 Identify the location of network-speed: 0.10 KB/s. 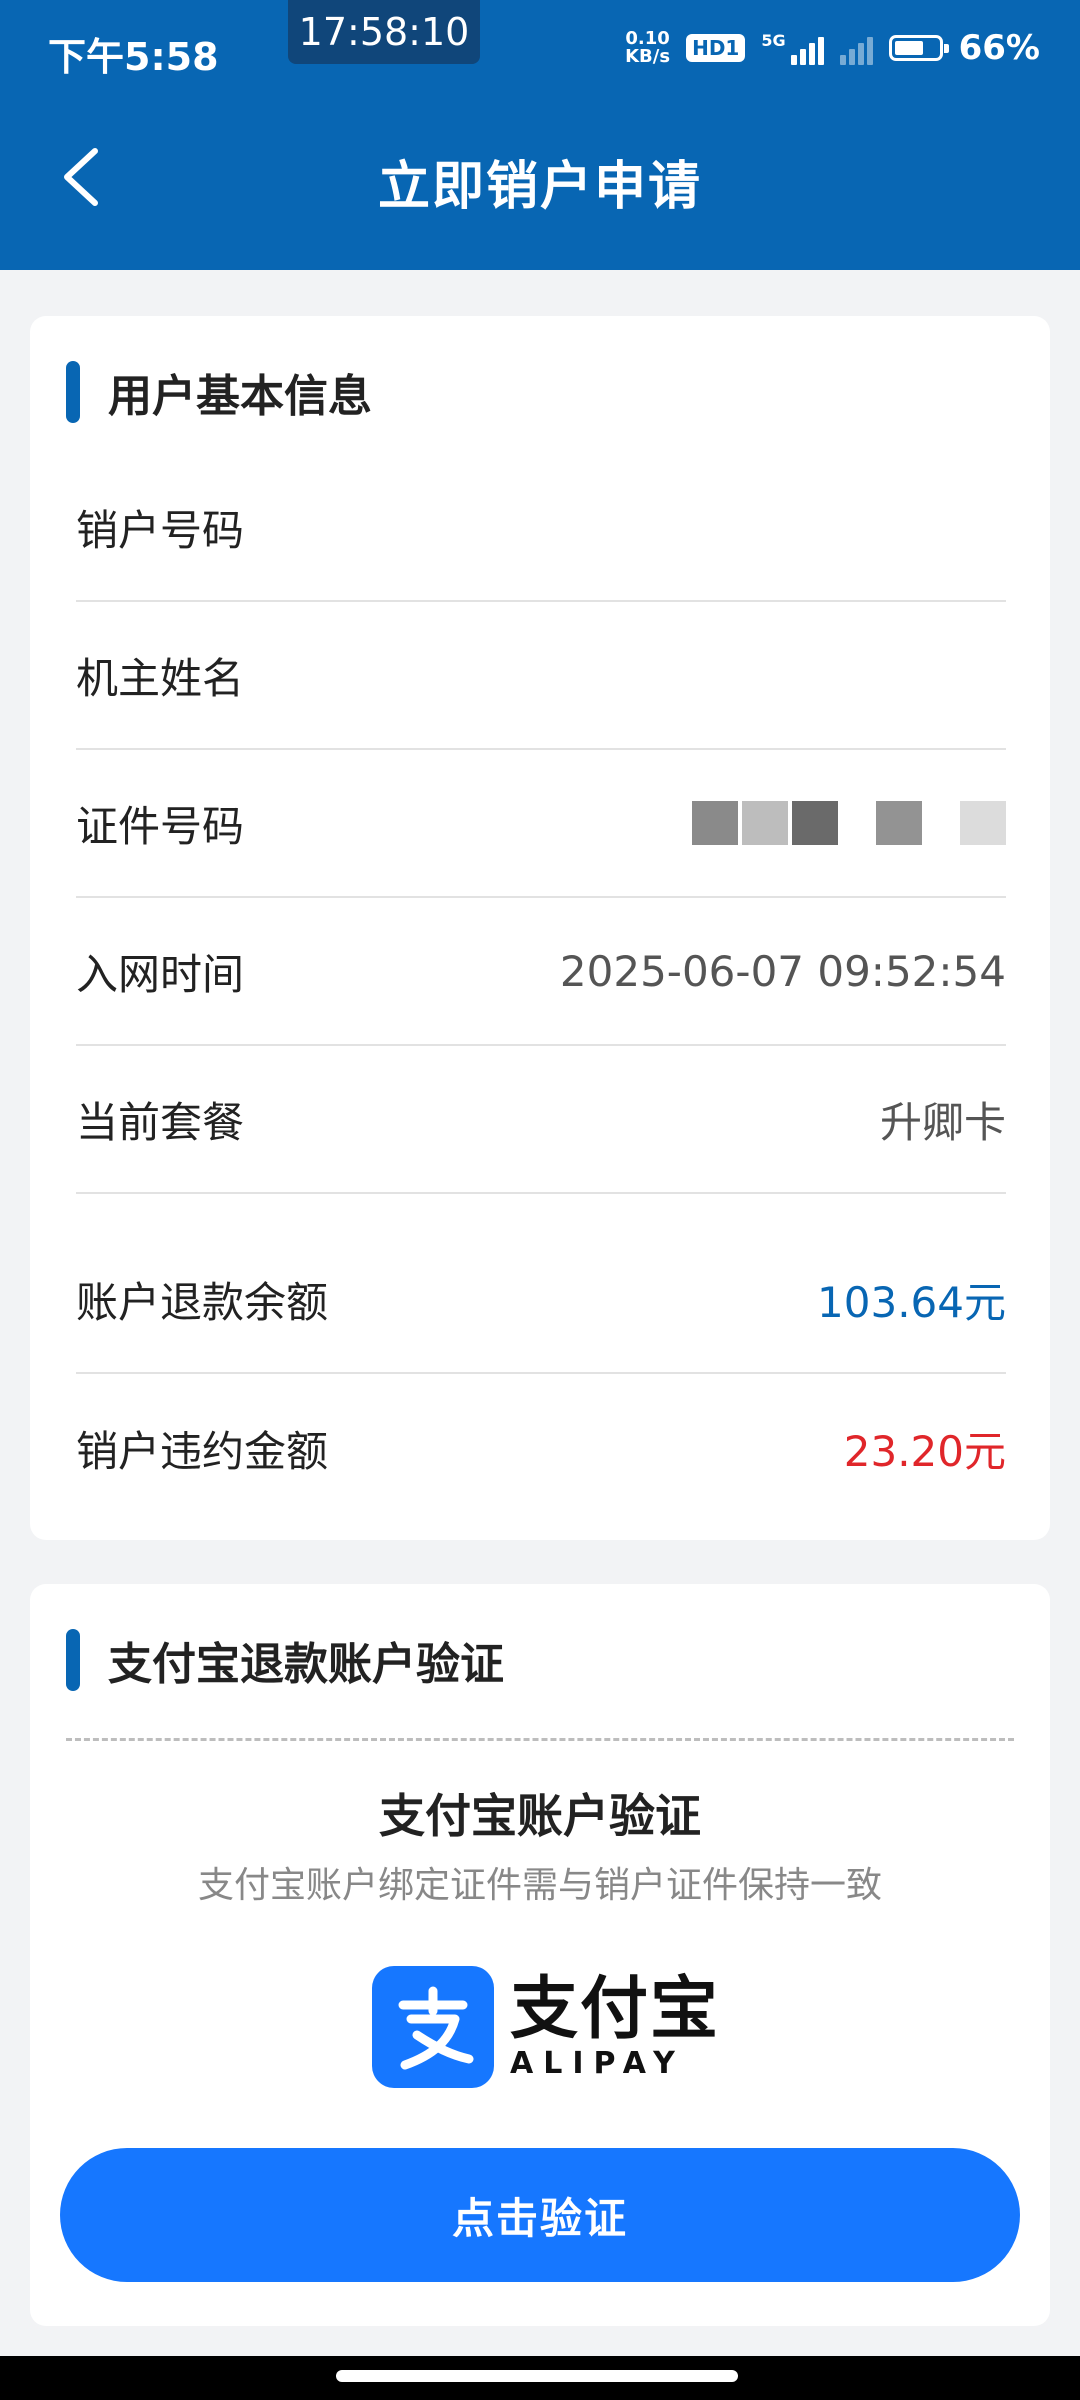
(647, 48).